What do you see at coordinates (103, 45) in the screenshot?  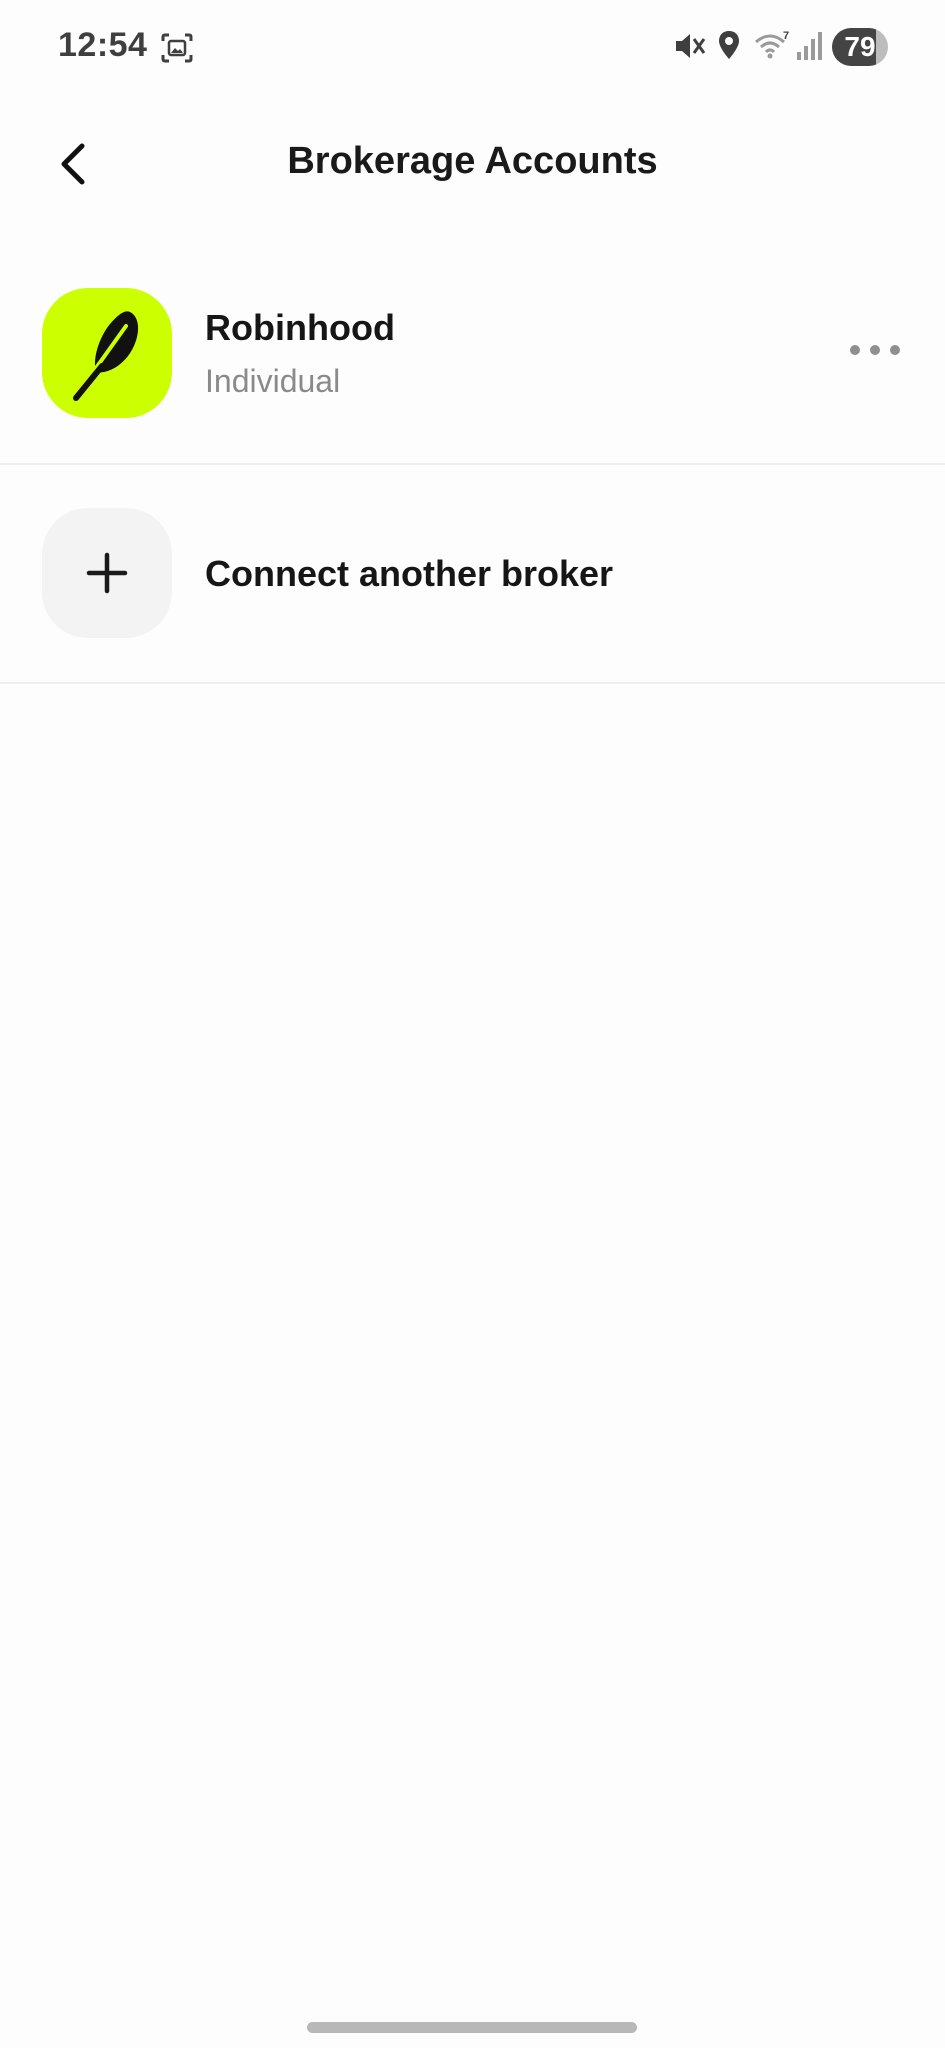 I see `status-time: 12:54` at bounding box center [103, 45].